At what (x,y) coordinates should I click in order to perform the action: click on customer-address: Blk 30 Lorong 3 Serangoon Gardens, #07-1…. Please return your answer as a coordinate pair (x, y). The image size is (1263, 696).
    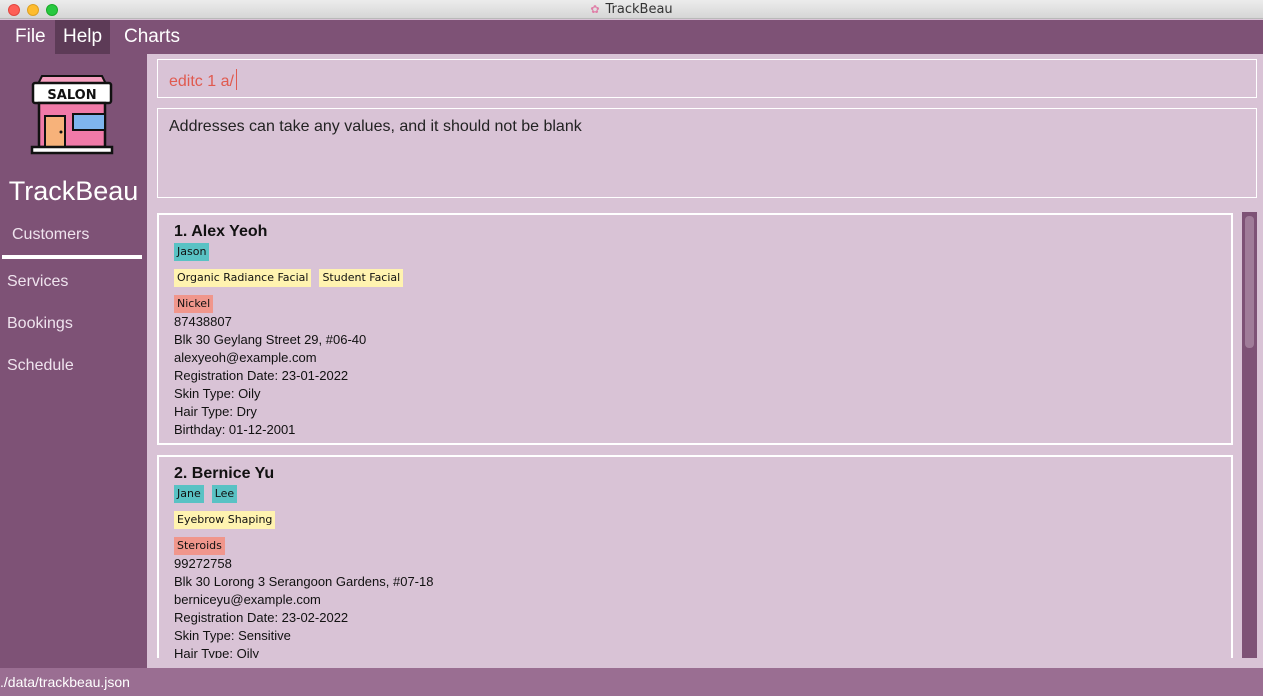
    Looking at the image, I should click on (304, 581).